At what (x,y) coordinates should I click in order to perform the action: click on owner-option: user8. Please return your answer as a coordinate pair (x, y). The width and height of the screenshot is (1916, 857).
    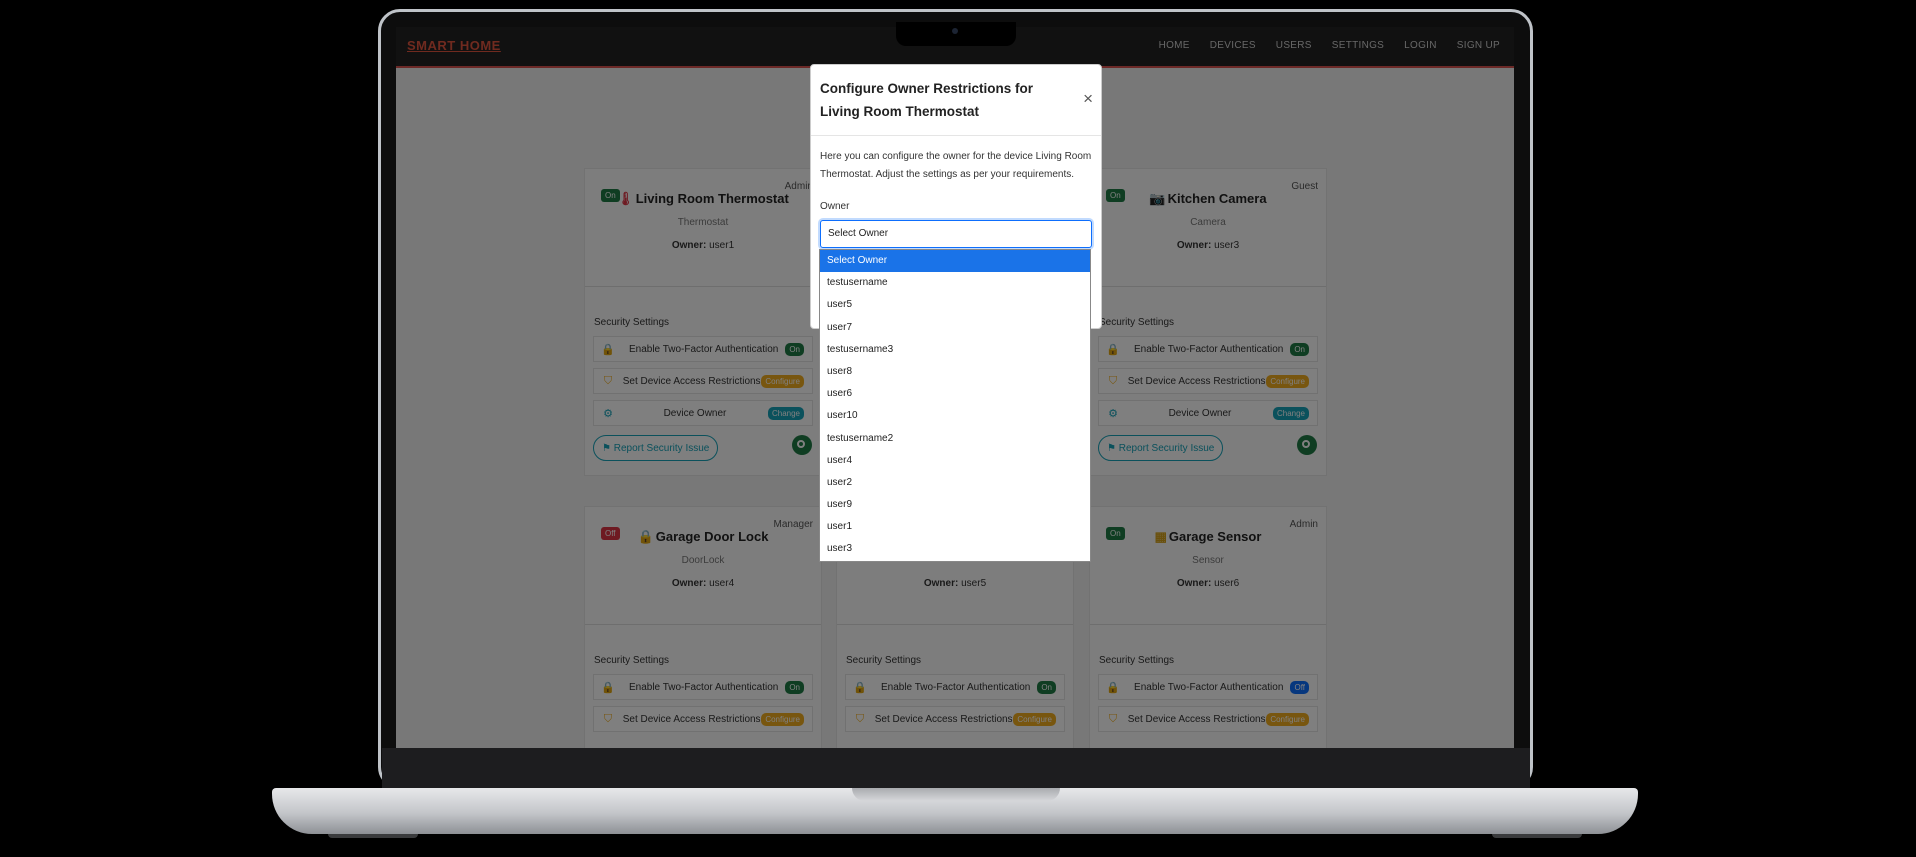
    Looking at the image, I should click on (955, 372).